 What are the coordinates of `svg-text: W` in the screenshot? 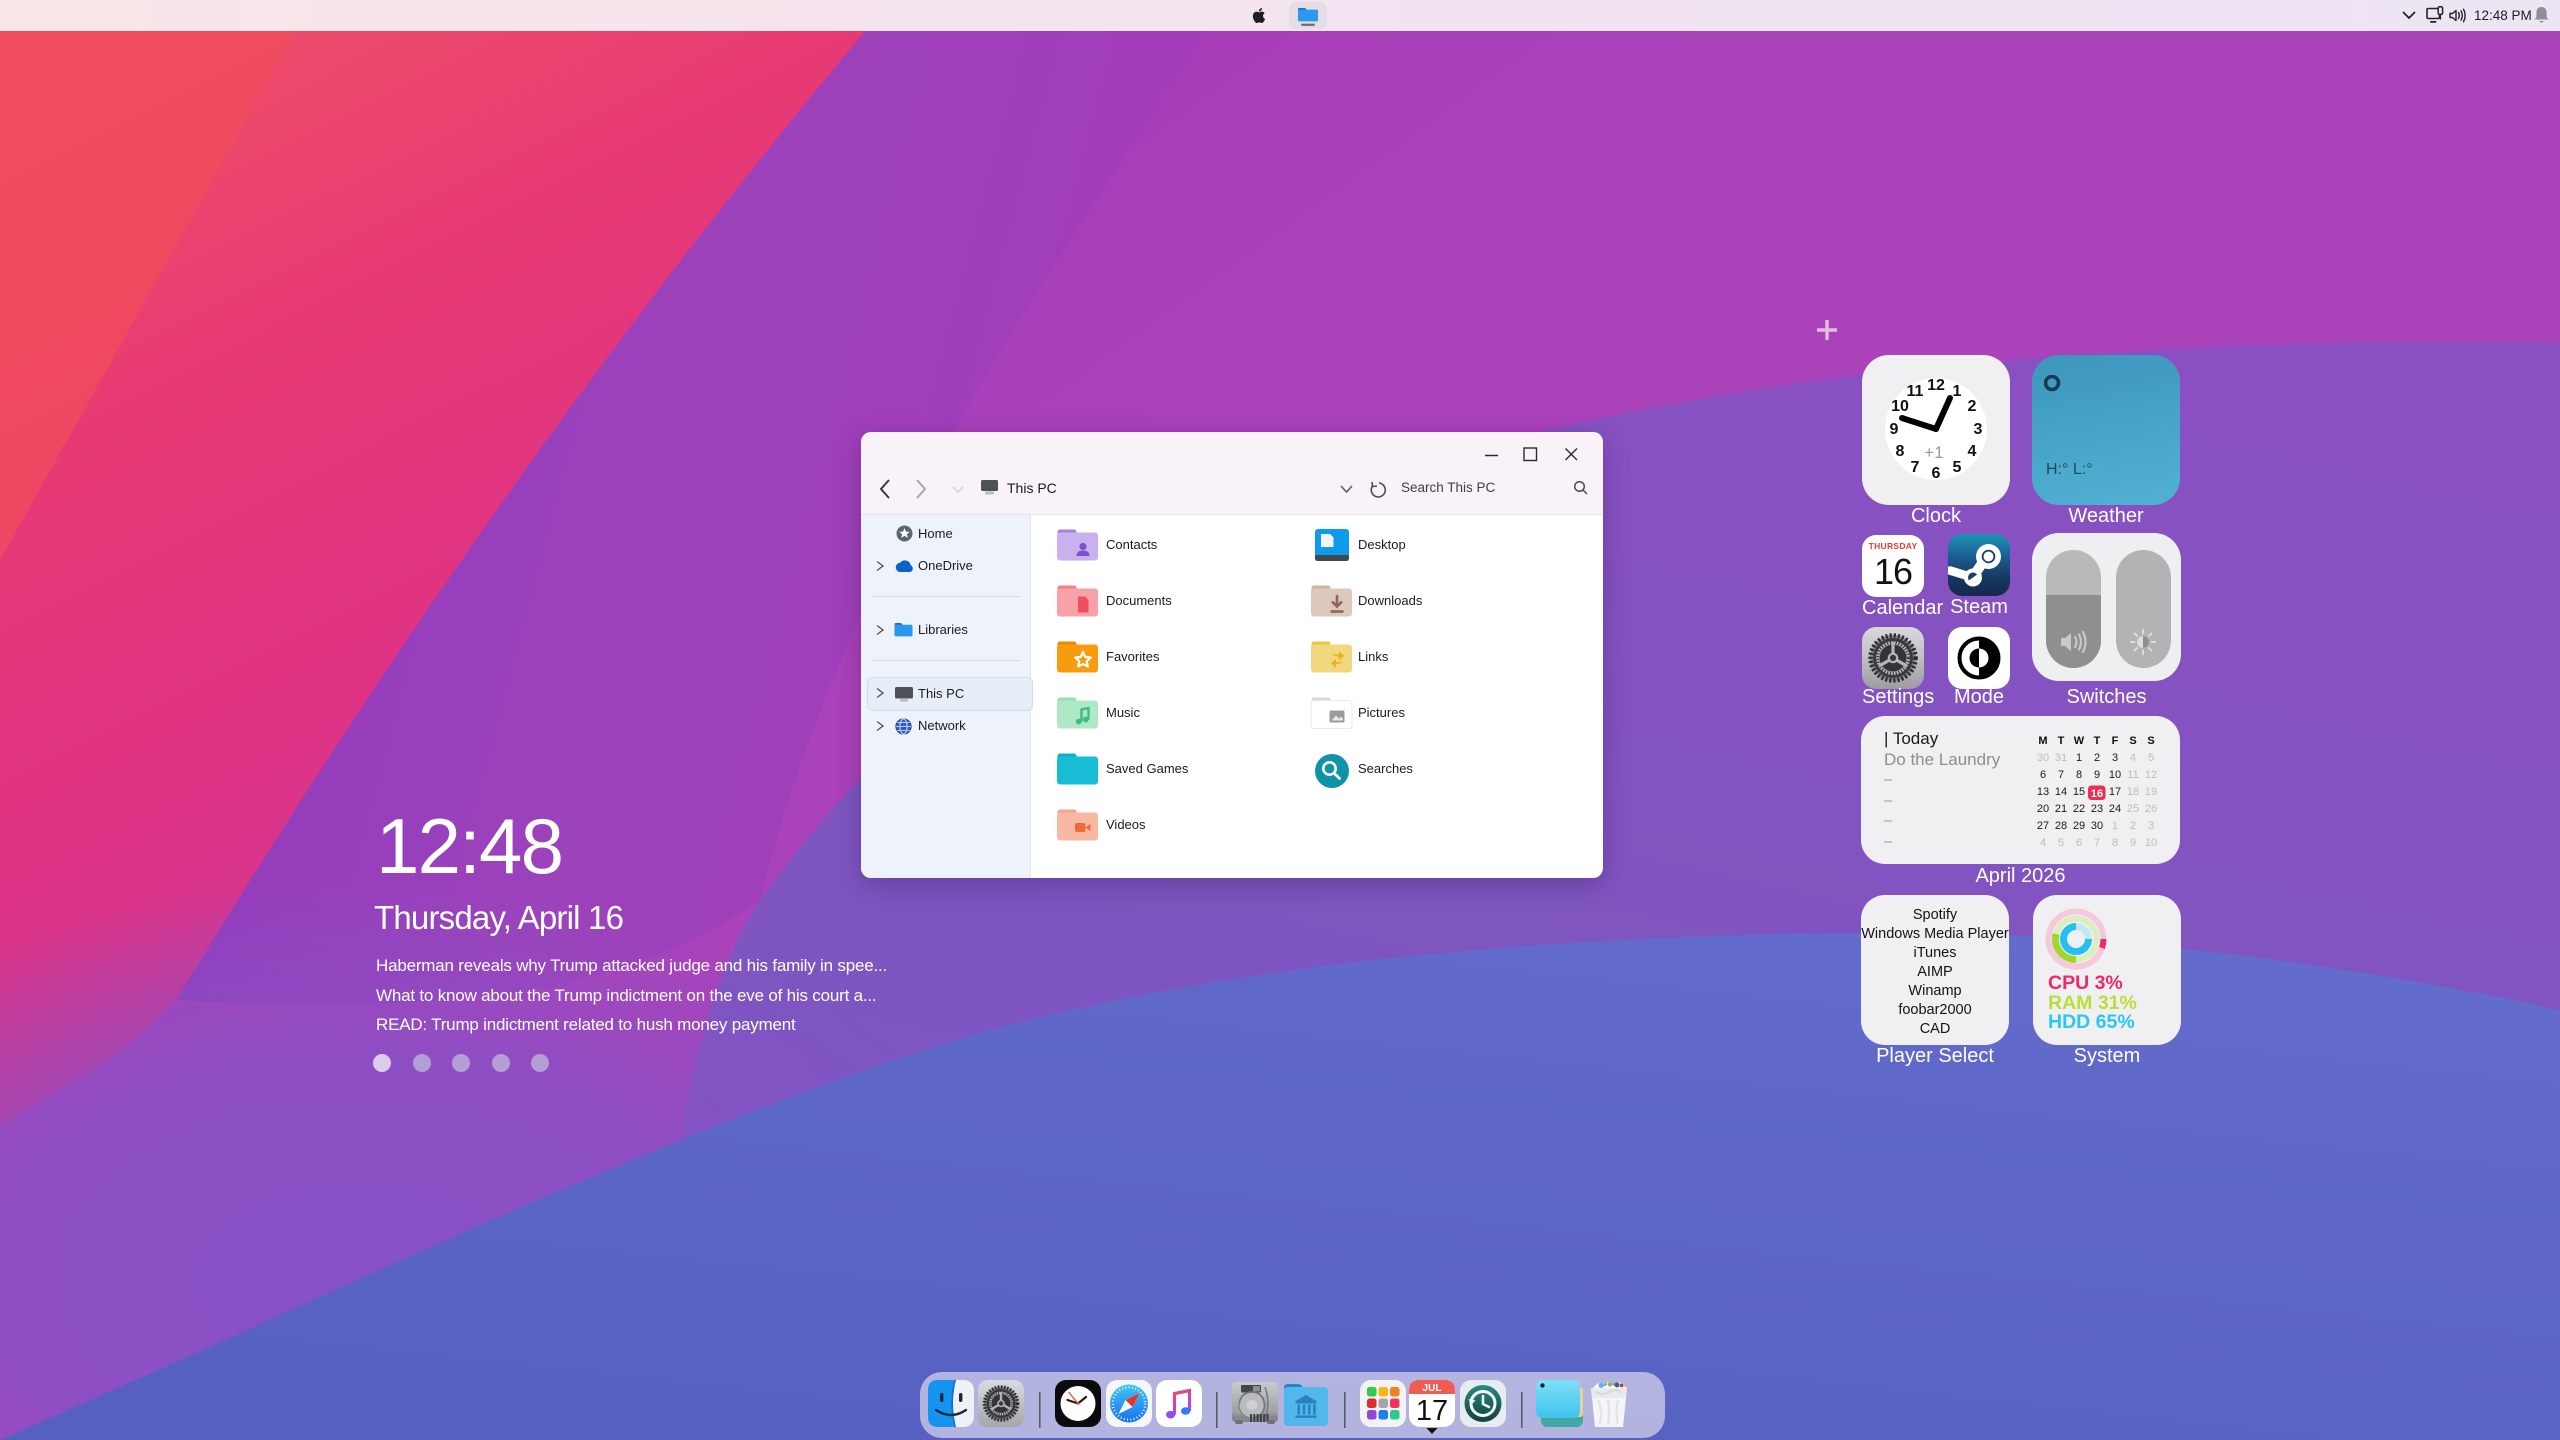 It's located at (2079, 741).